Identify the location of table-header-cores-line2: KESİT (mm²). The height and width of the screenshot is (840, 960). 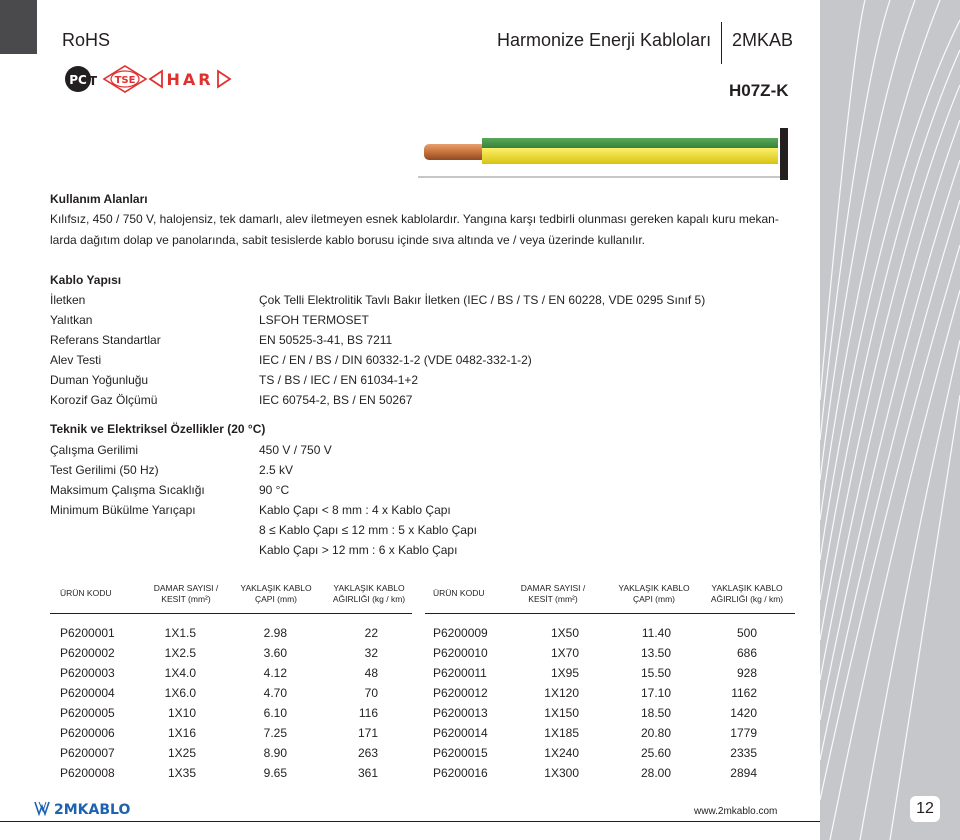
(553, 599).